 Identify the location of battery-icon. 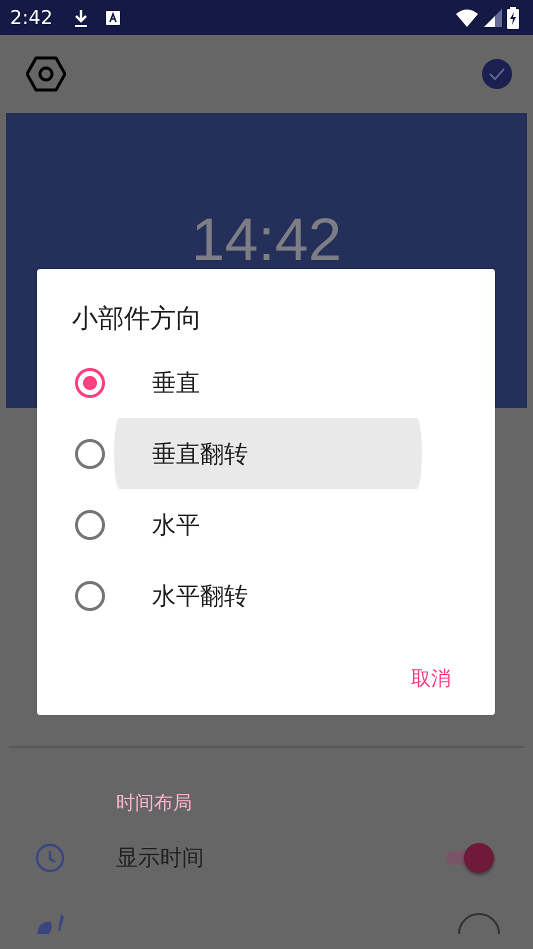
(513, 17).